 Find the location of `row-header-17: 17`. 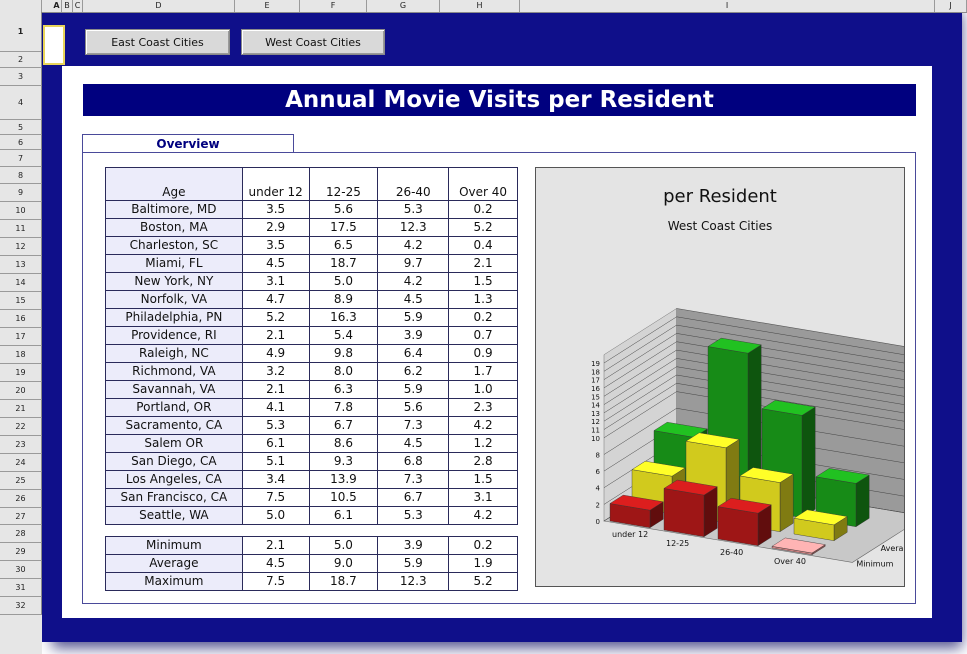

row-header-17: 17 is located at coordinates (21, 337).